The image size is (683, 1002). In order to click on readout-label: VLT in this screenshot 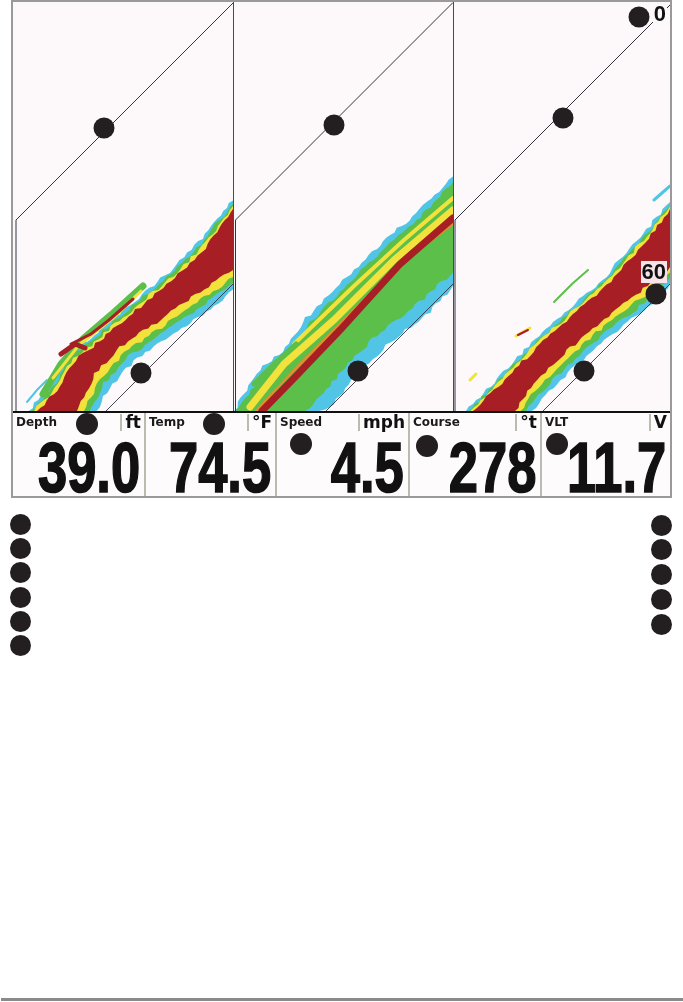, I will do `click(557, 421)`.